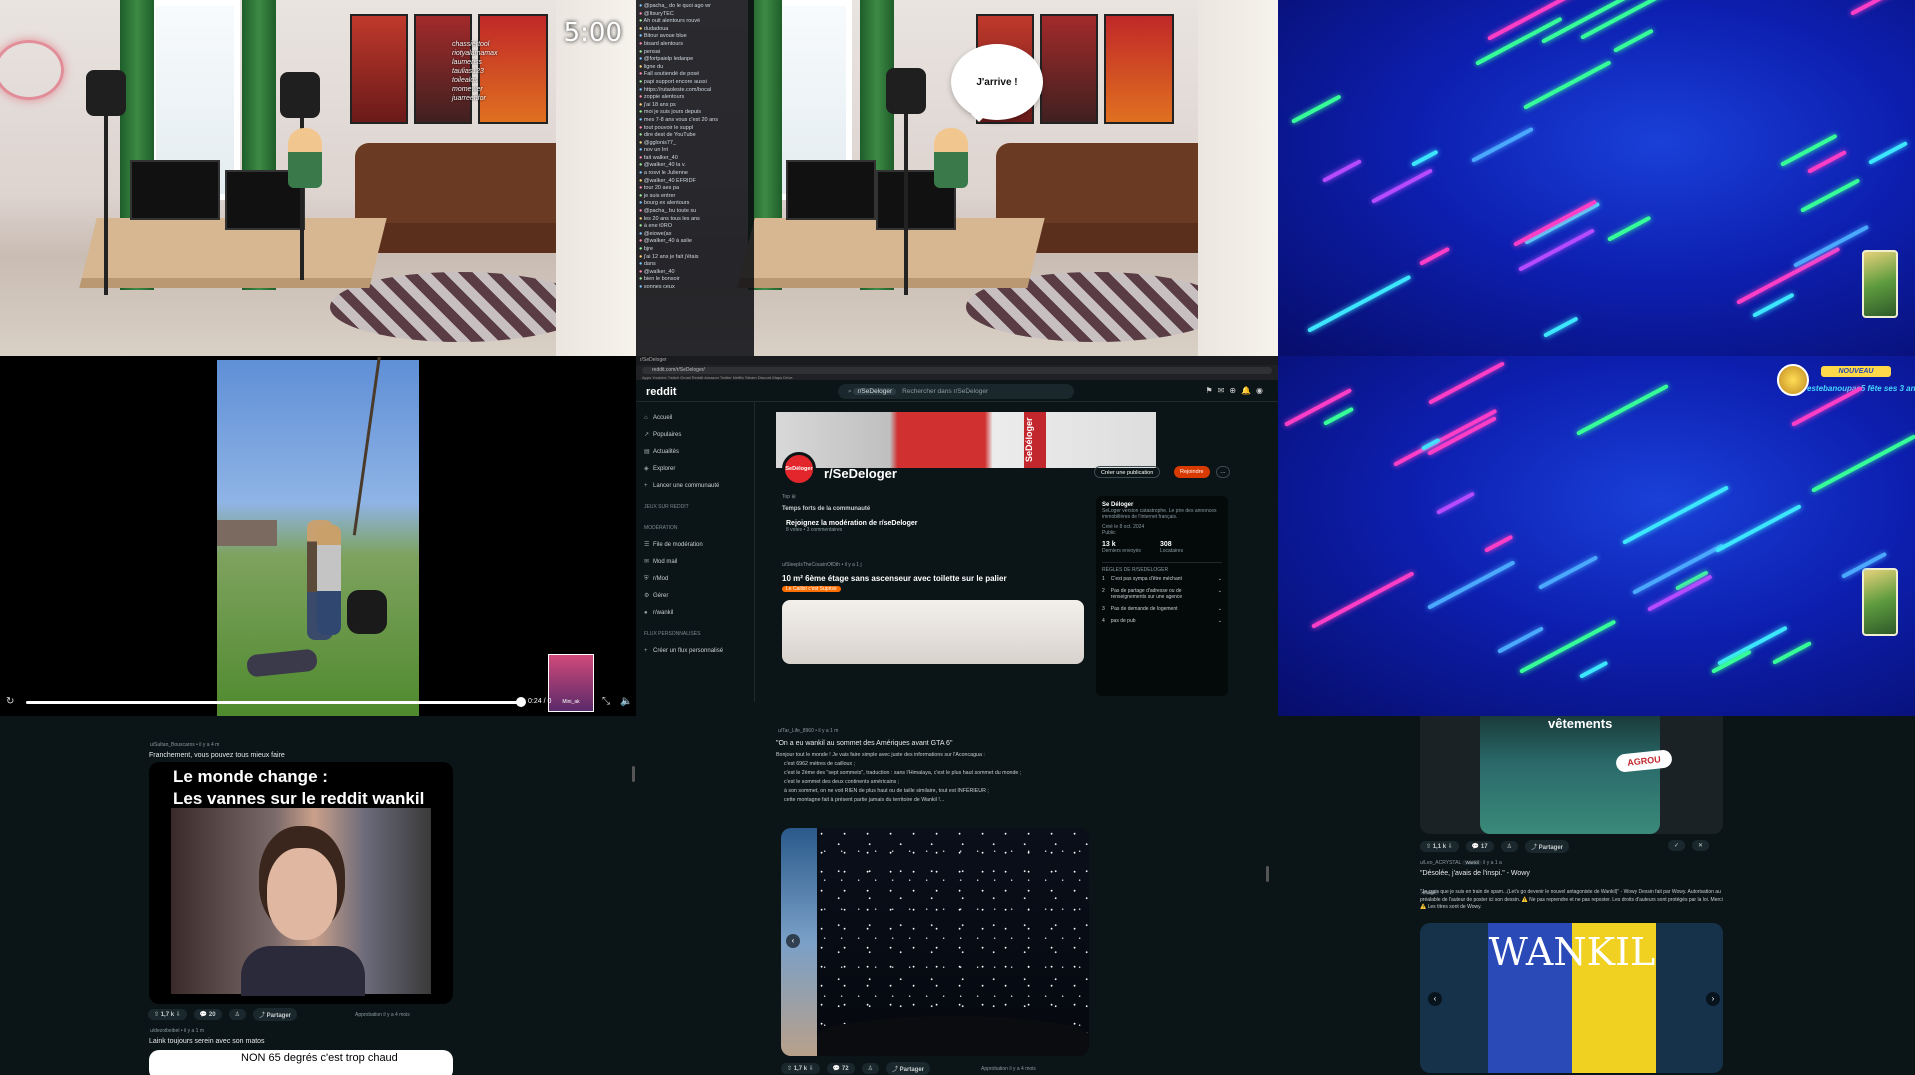 This screenshot has width=1915, height=1075. Describe the element at coordinates (840, 1068) in the screenshot. I see `comment-button: 💬 72` at that location.